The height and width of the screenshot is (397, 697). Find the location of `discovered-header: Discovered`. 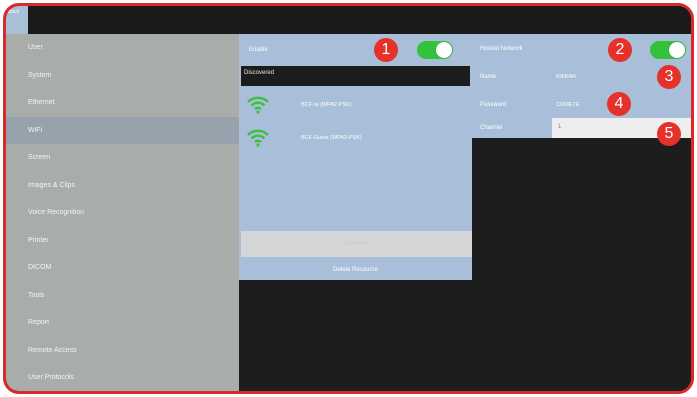

discovered-header: Discovered is located at coordinates (355, 76).